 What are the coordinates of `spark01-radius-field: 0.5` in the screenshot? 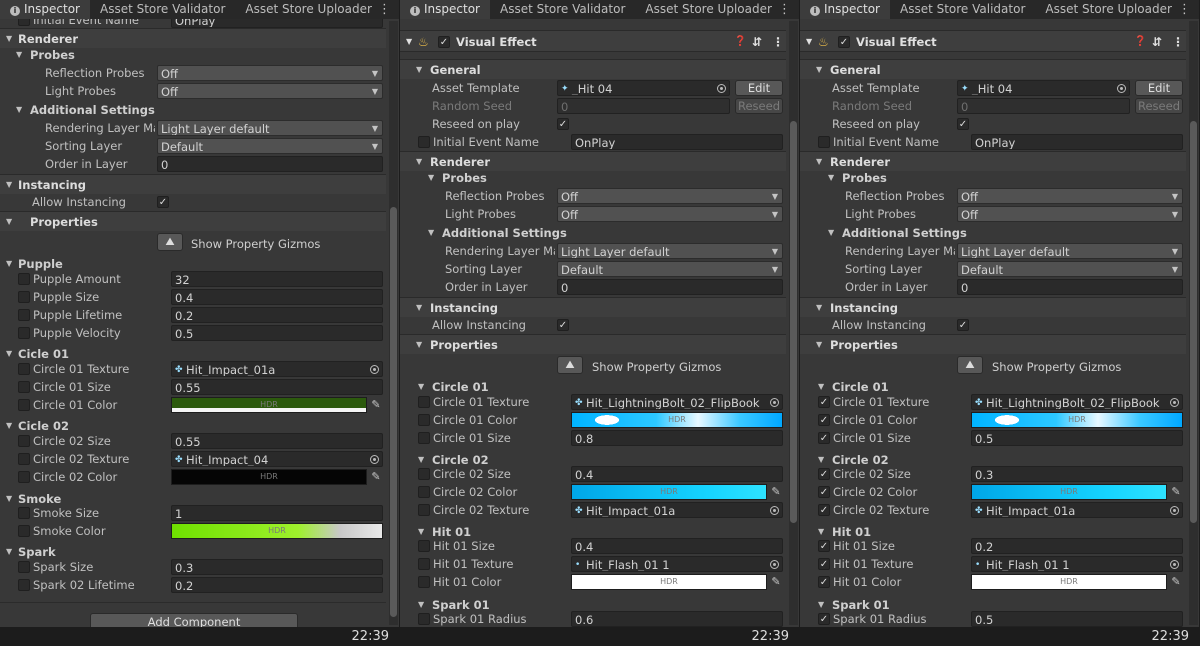 It's located at (1077, 619).